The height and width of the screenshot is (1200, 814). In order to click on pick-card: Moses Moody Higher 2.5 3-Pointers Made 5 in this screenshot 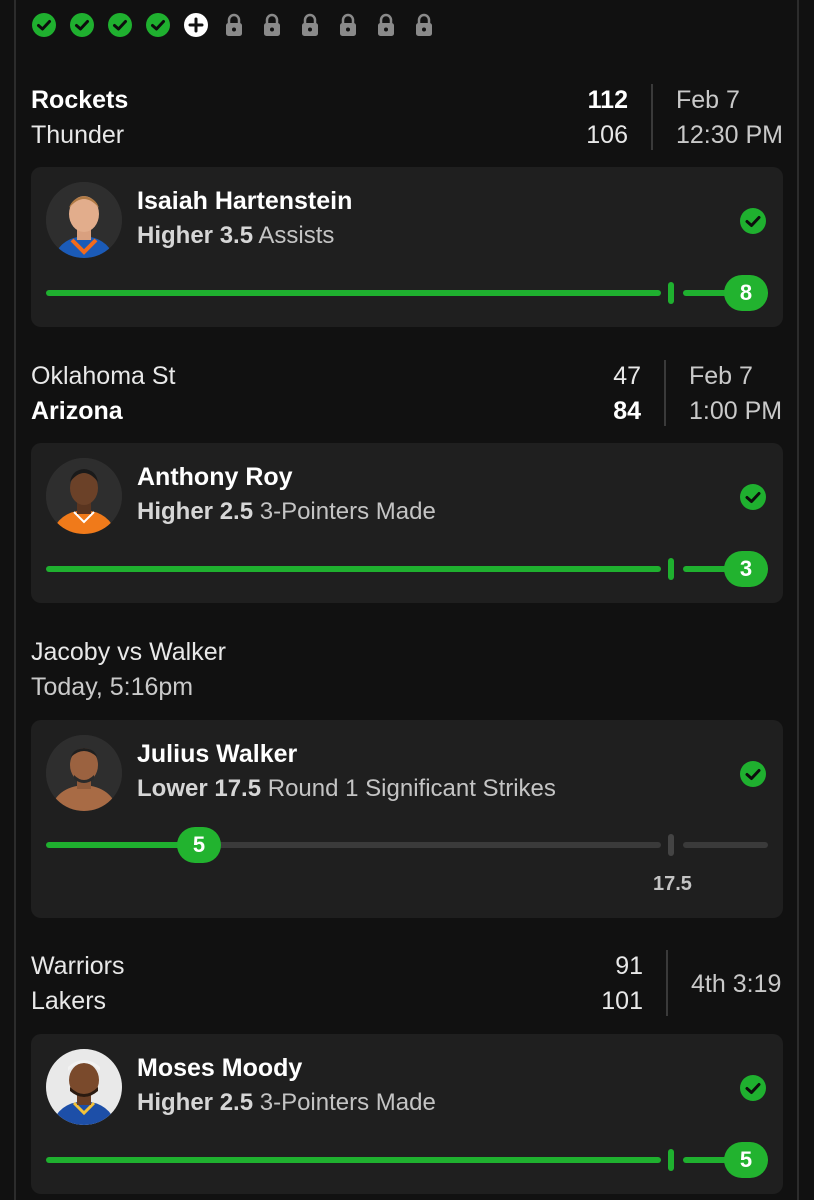, I will do `click(407, 1114)`.